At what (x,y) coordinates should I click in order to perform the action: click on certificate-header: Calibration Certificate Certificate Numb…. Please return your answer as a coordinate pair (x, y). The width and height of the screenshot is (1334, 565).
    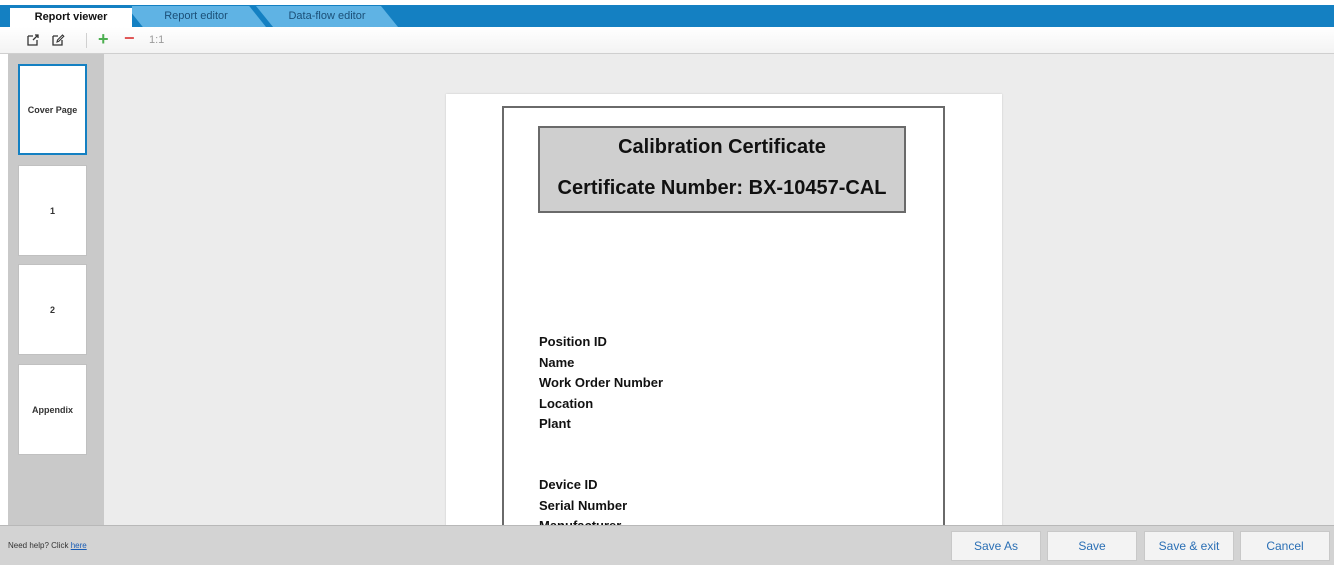
    Looking at the image, I should click on (722, 169).